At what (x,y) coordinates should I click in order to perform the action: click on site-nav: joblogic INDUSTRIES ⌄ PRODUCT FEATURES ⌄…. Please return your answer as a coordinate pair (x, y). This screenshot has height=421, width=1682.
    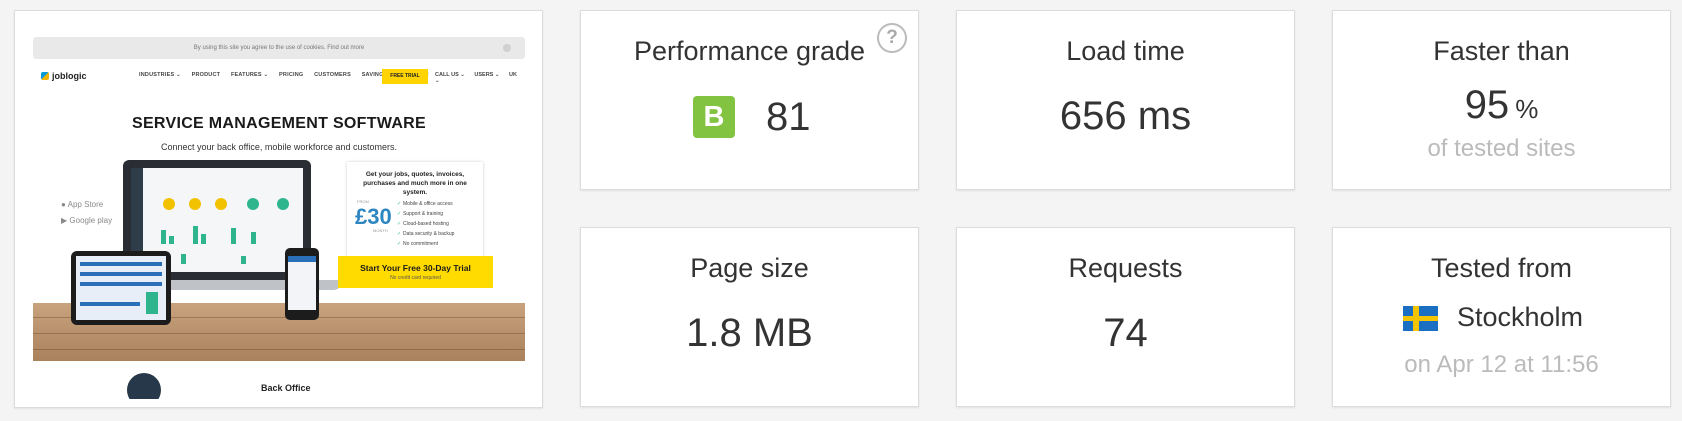
    Looking at the image, I should click on (279, 78).